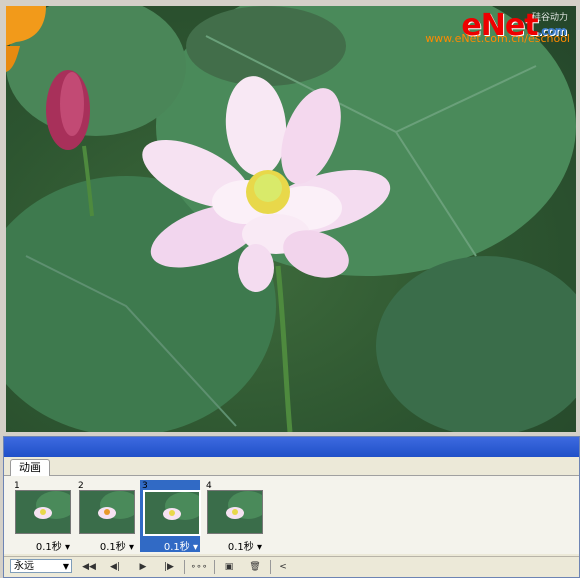  What do you see at coordinates (283, 567) in the screenshot?
I see `scroll-left-icon: <` at bounding box center [283, 567].